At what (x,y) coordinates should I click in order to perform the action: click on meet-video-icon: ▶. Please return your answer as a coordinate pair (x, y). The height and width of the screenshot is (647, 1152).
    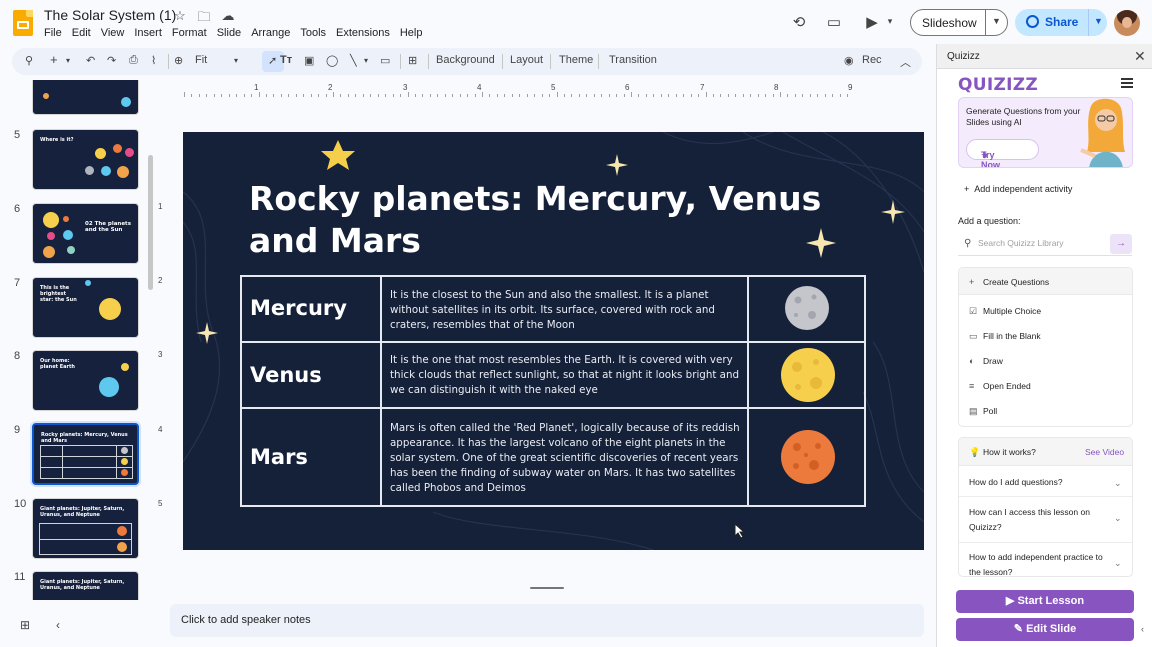
    Looking at the image, I should click on (872, 22).